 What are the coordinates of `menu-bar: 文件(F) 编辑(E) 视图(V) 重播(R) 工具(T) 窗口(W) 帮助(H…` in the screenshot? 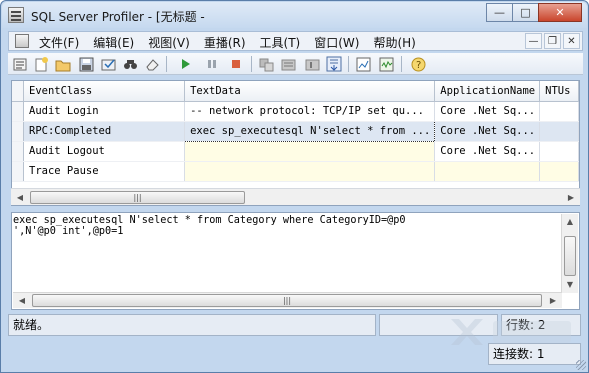 It's located at (295, 41).